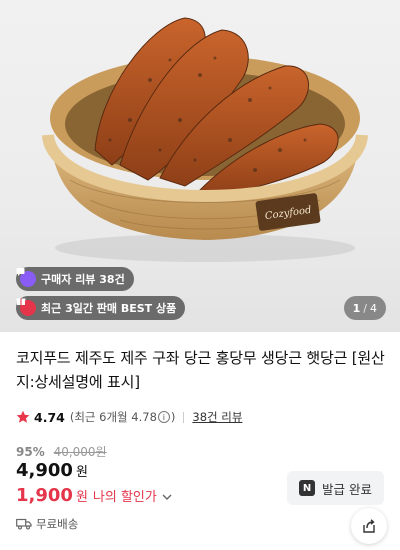 The image size is (400, 550). Describe the element at coordinates (113, 417) in the screenshot. I see `rating-recent-prefix: (최근 6개월 4.78` at that location.